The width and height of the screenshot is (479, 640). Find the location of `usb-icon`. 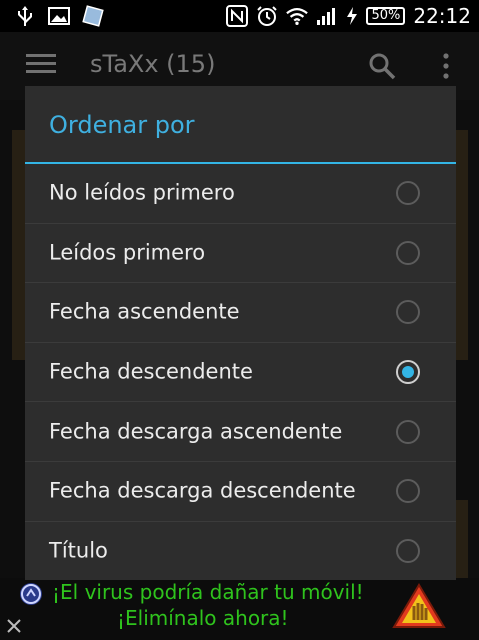

usb-icon is located at coordinates (25, 16).